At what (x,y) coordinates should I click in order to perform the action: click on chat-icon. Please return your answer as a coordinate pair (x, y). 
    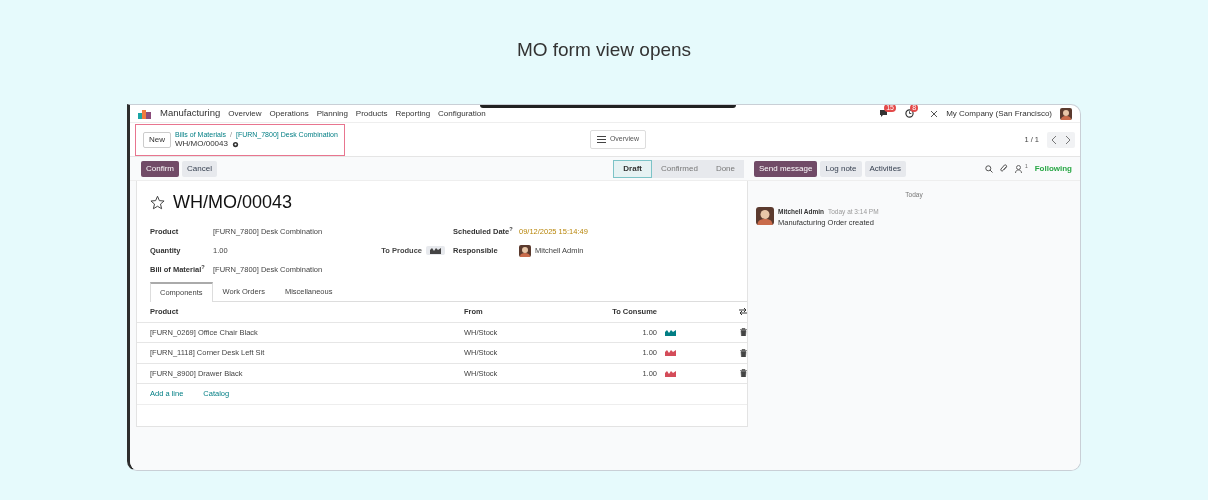
    Looking at the image, I should click on (884, 113).